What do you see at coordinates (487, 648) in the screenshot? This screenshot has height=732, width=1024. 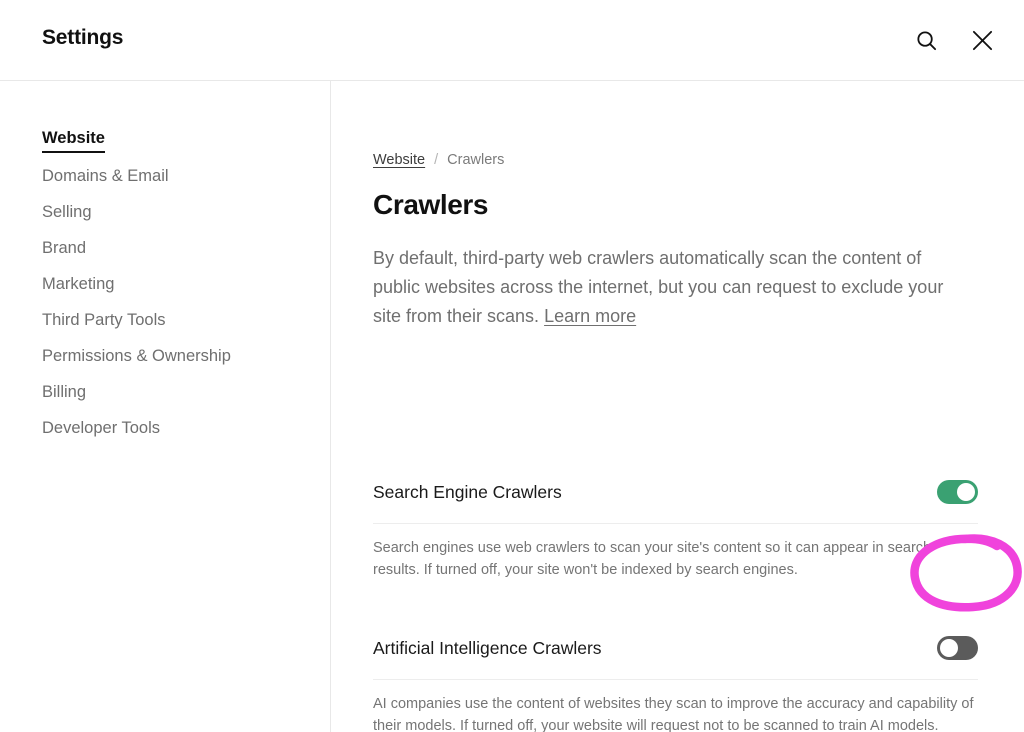 I see `setting-label-artificial-intelligence-crawlers: Artificial Intelligence Crawlers` at bounding box center [487, 648].